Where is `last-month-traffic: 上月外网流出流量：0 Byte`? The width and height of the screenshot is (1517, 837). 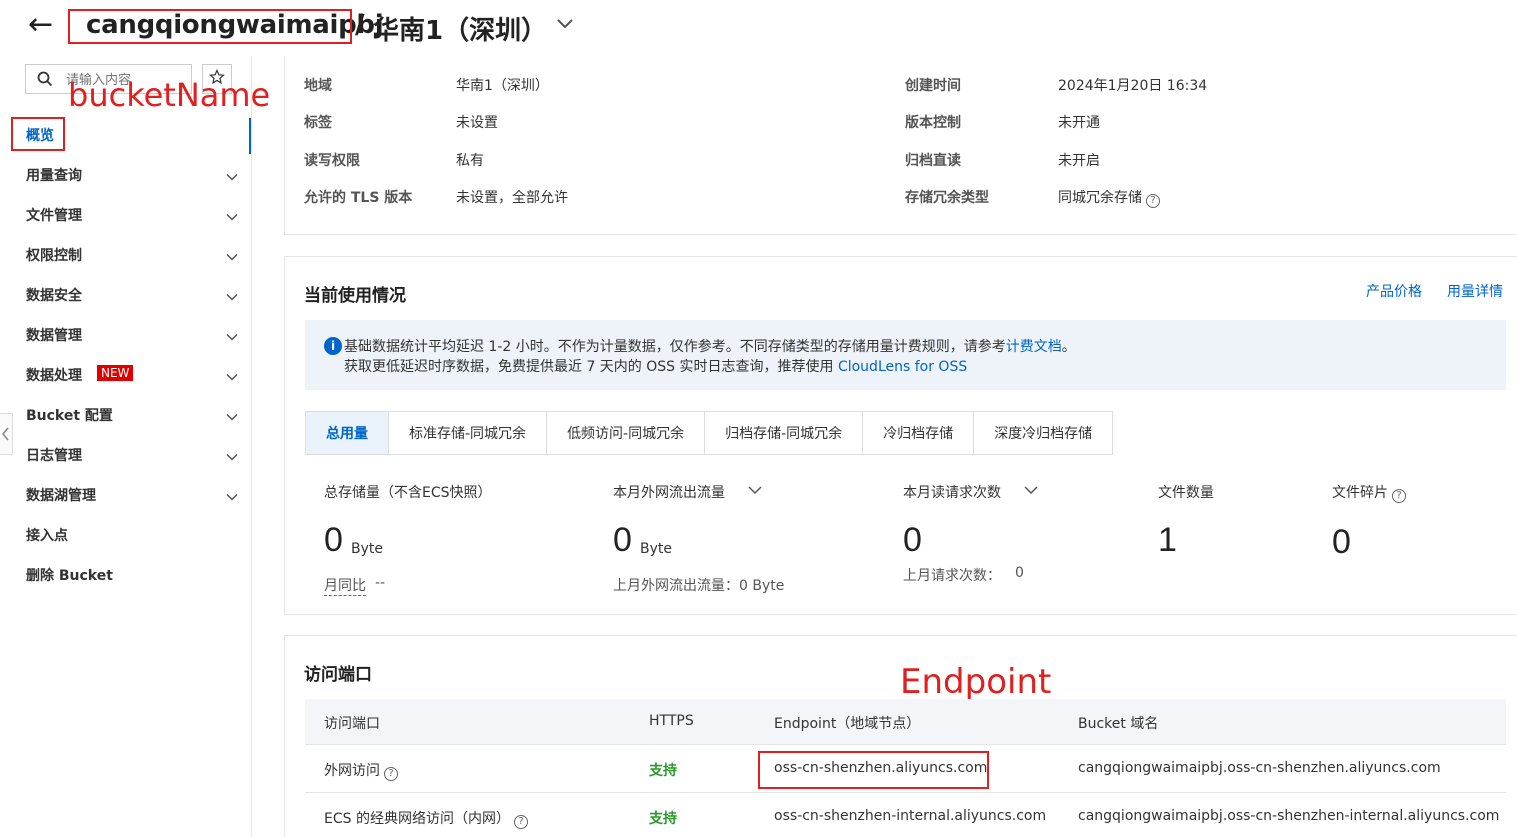 last-month-traffic: 上月外网流出流量：0 Byte is located at coordinates (699, 586).